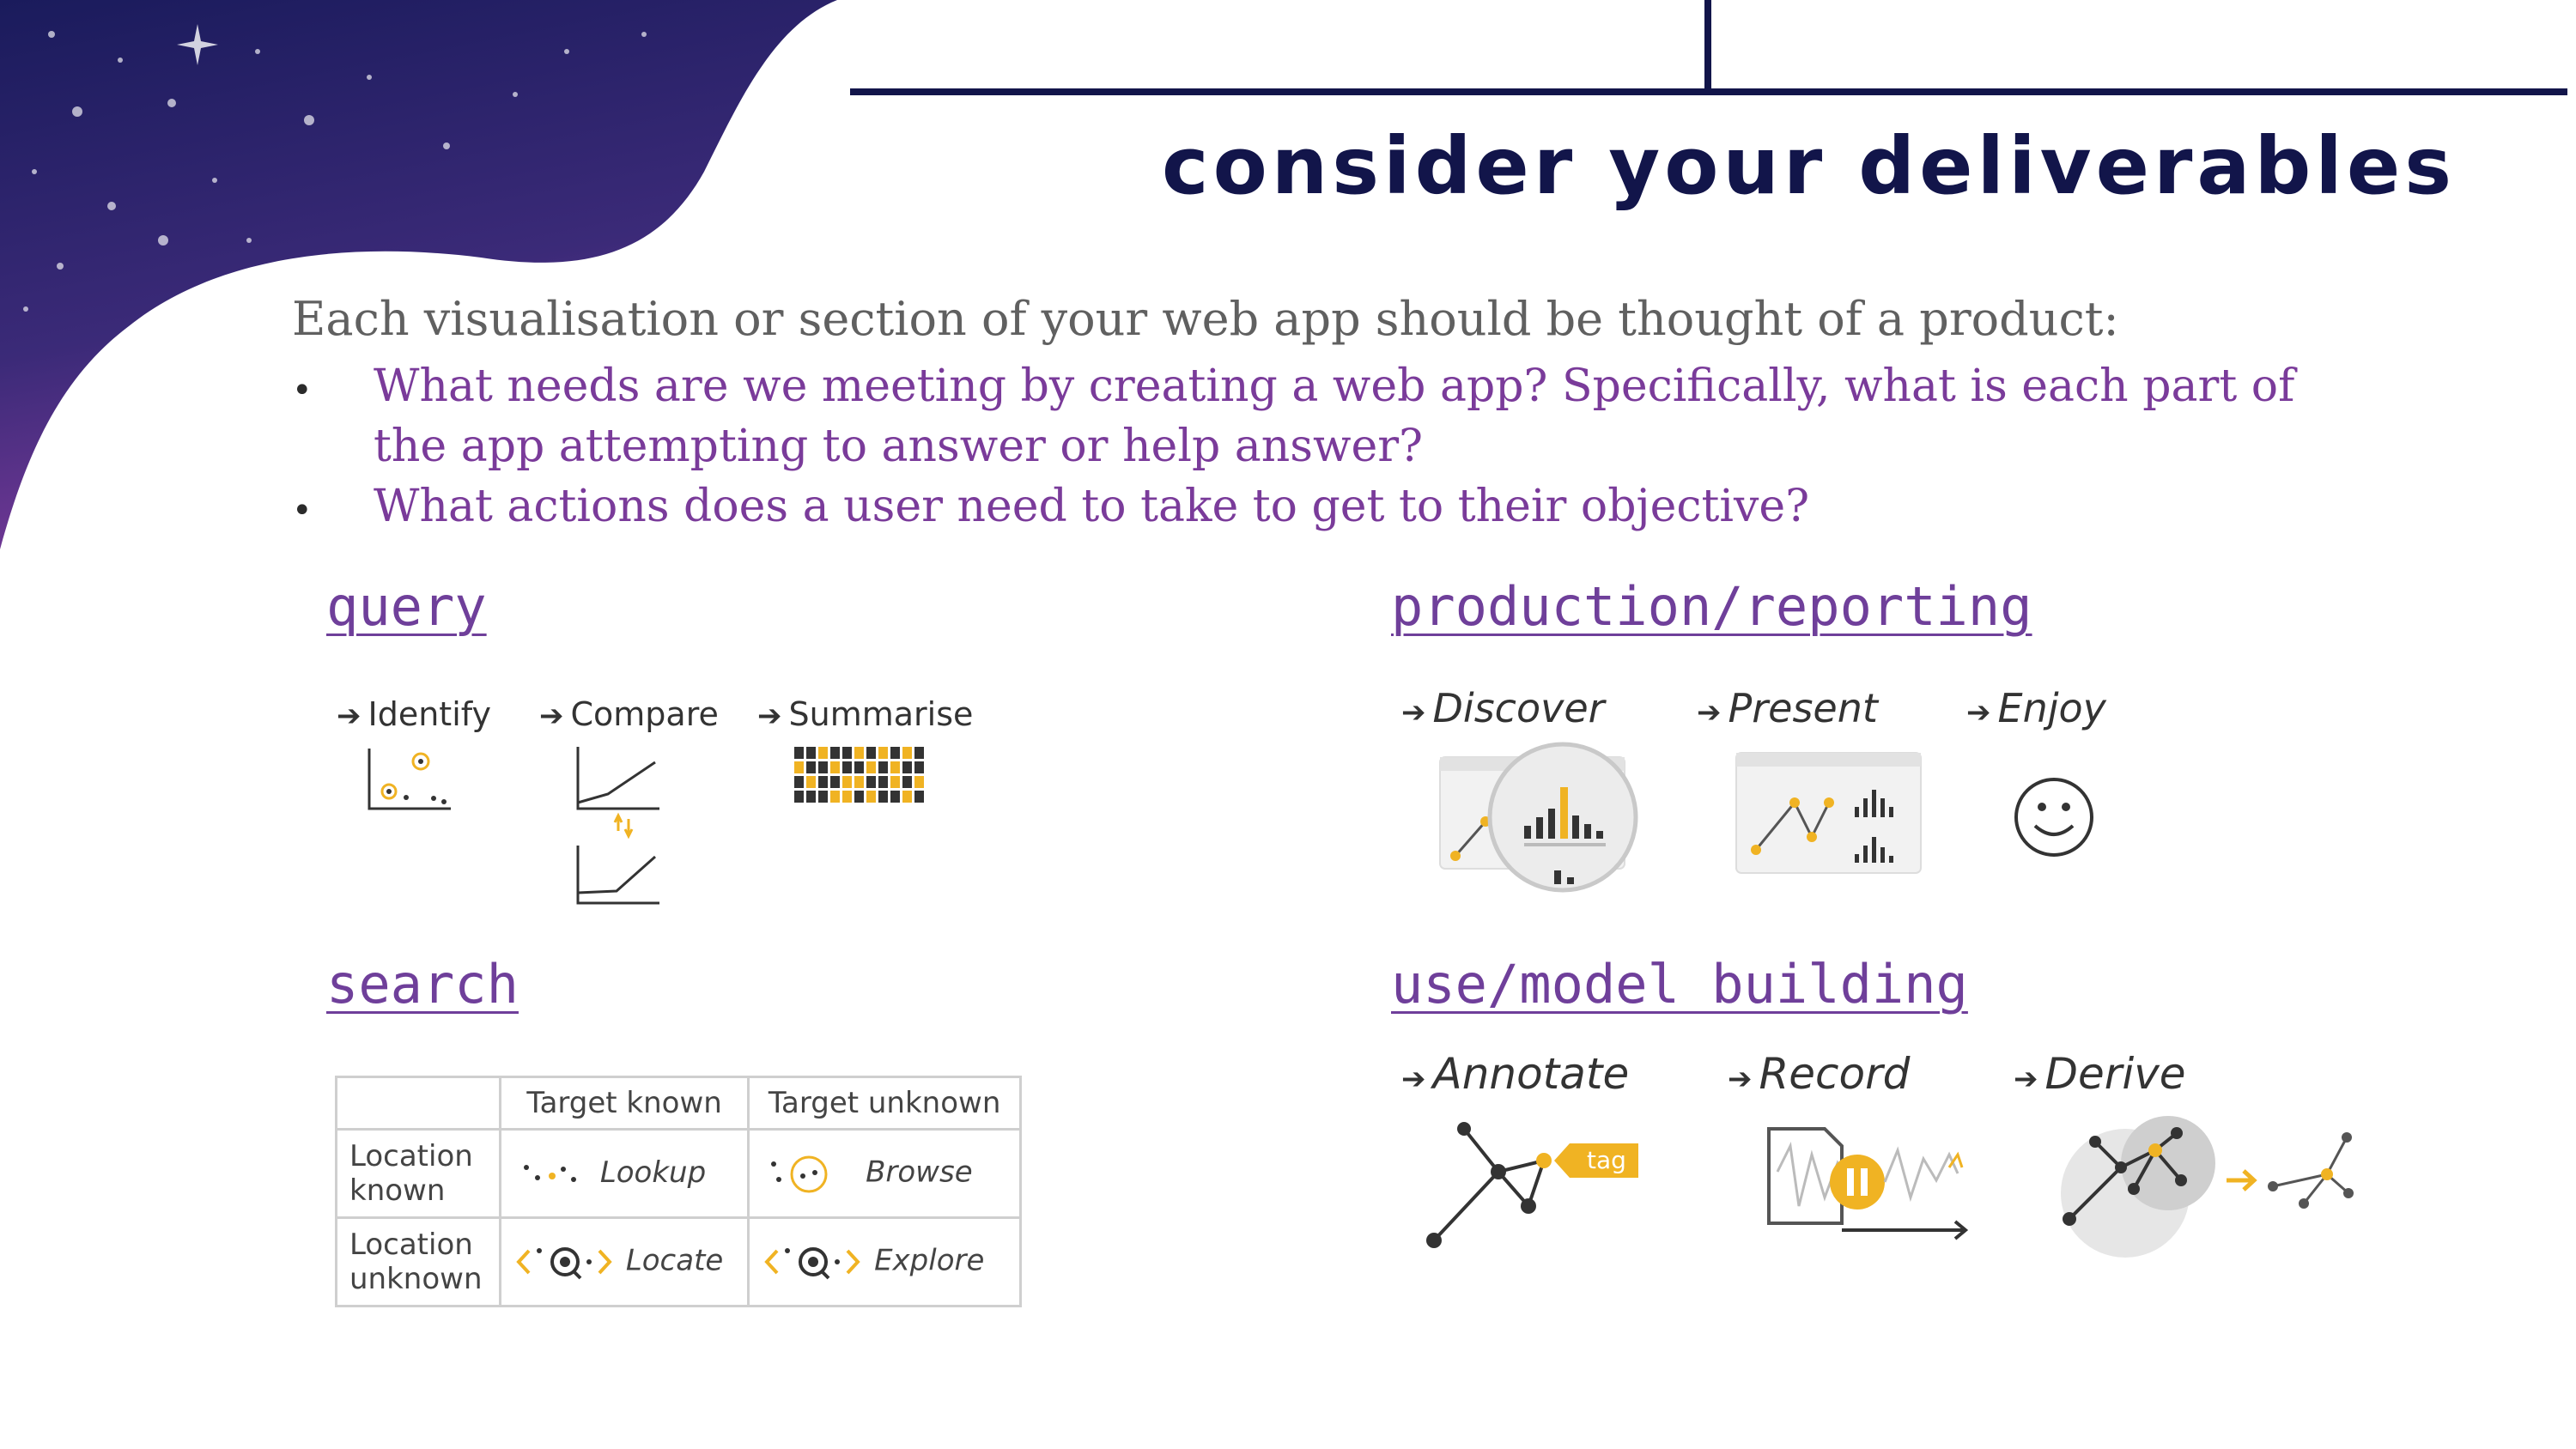  Describe the element at coordinates (1539, 817) in the screenshot. I see `discover-icon` at that location.